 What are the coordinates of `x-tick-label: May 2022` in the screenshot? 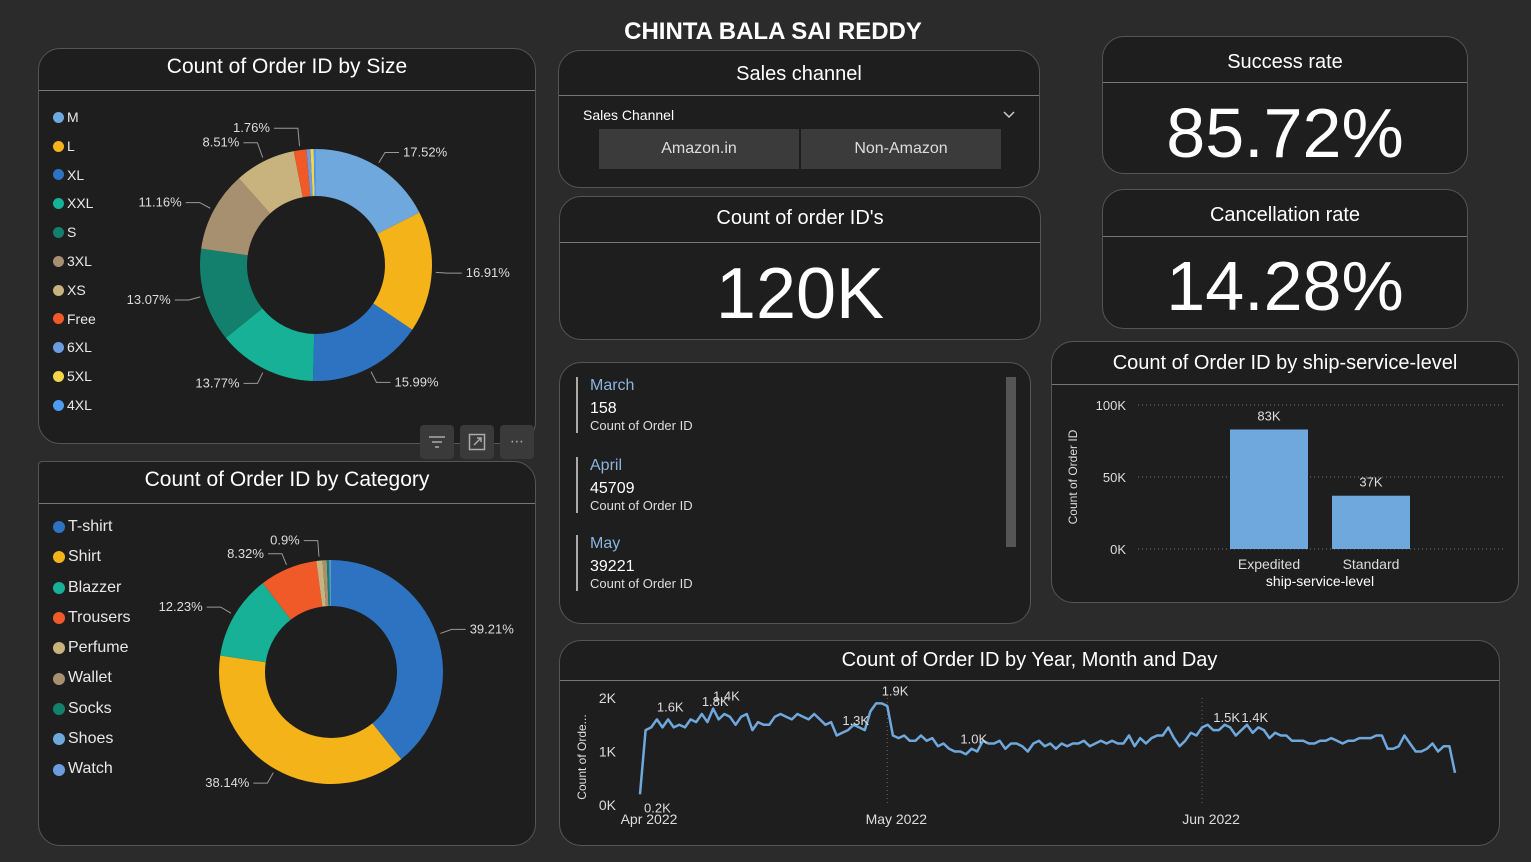 It's located at (897, 819).